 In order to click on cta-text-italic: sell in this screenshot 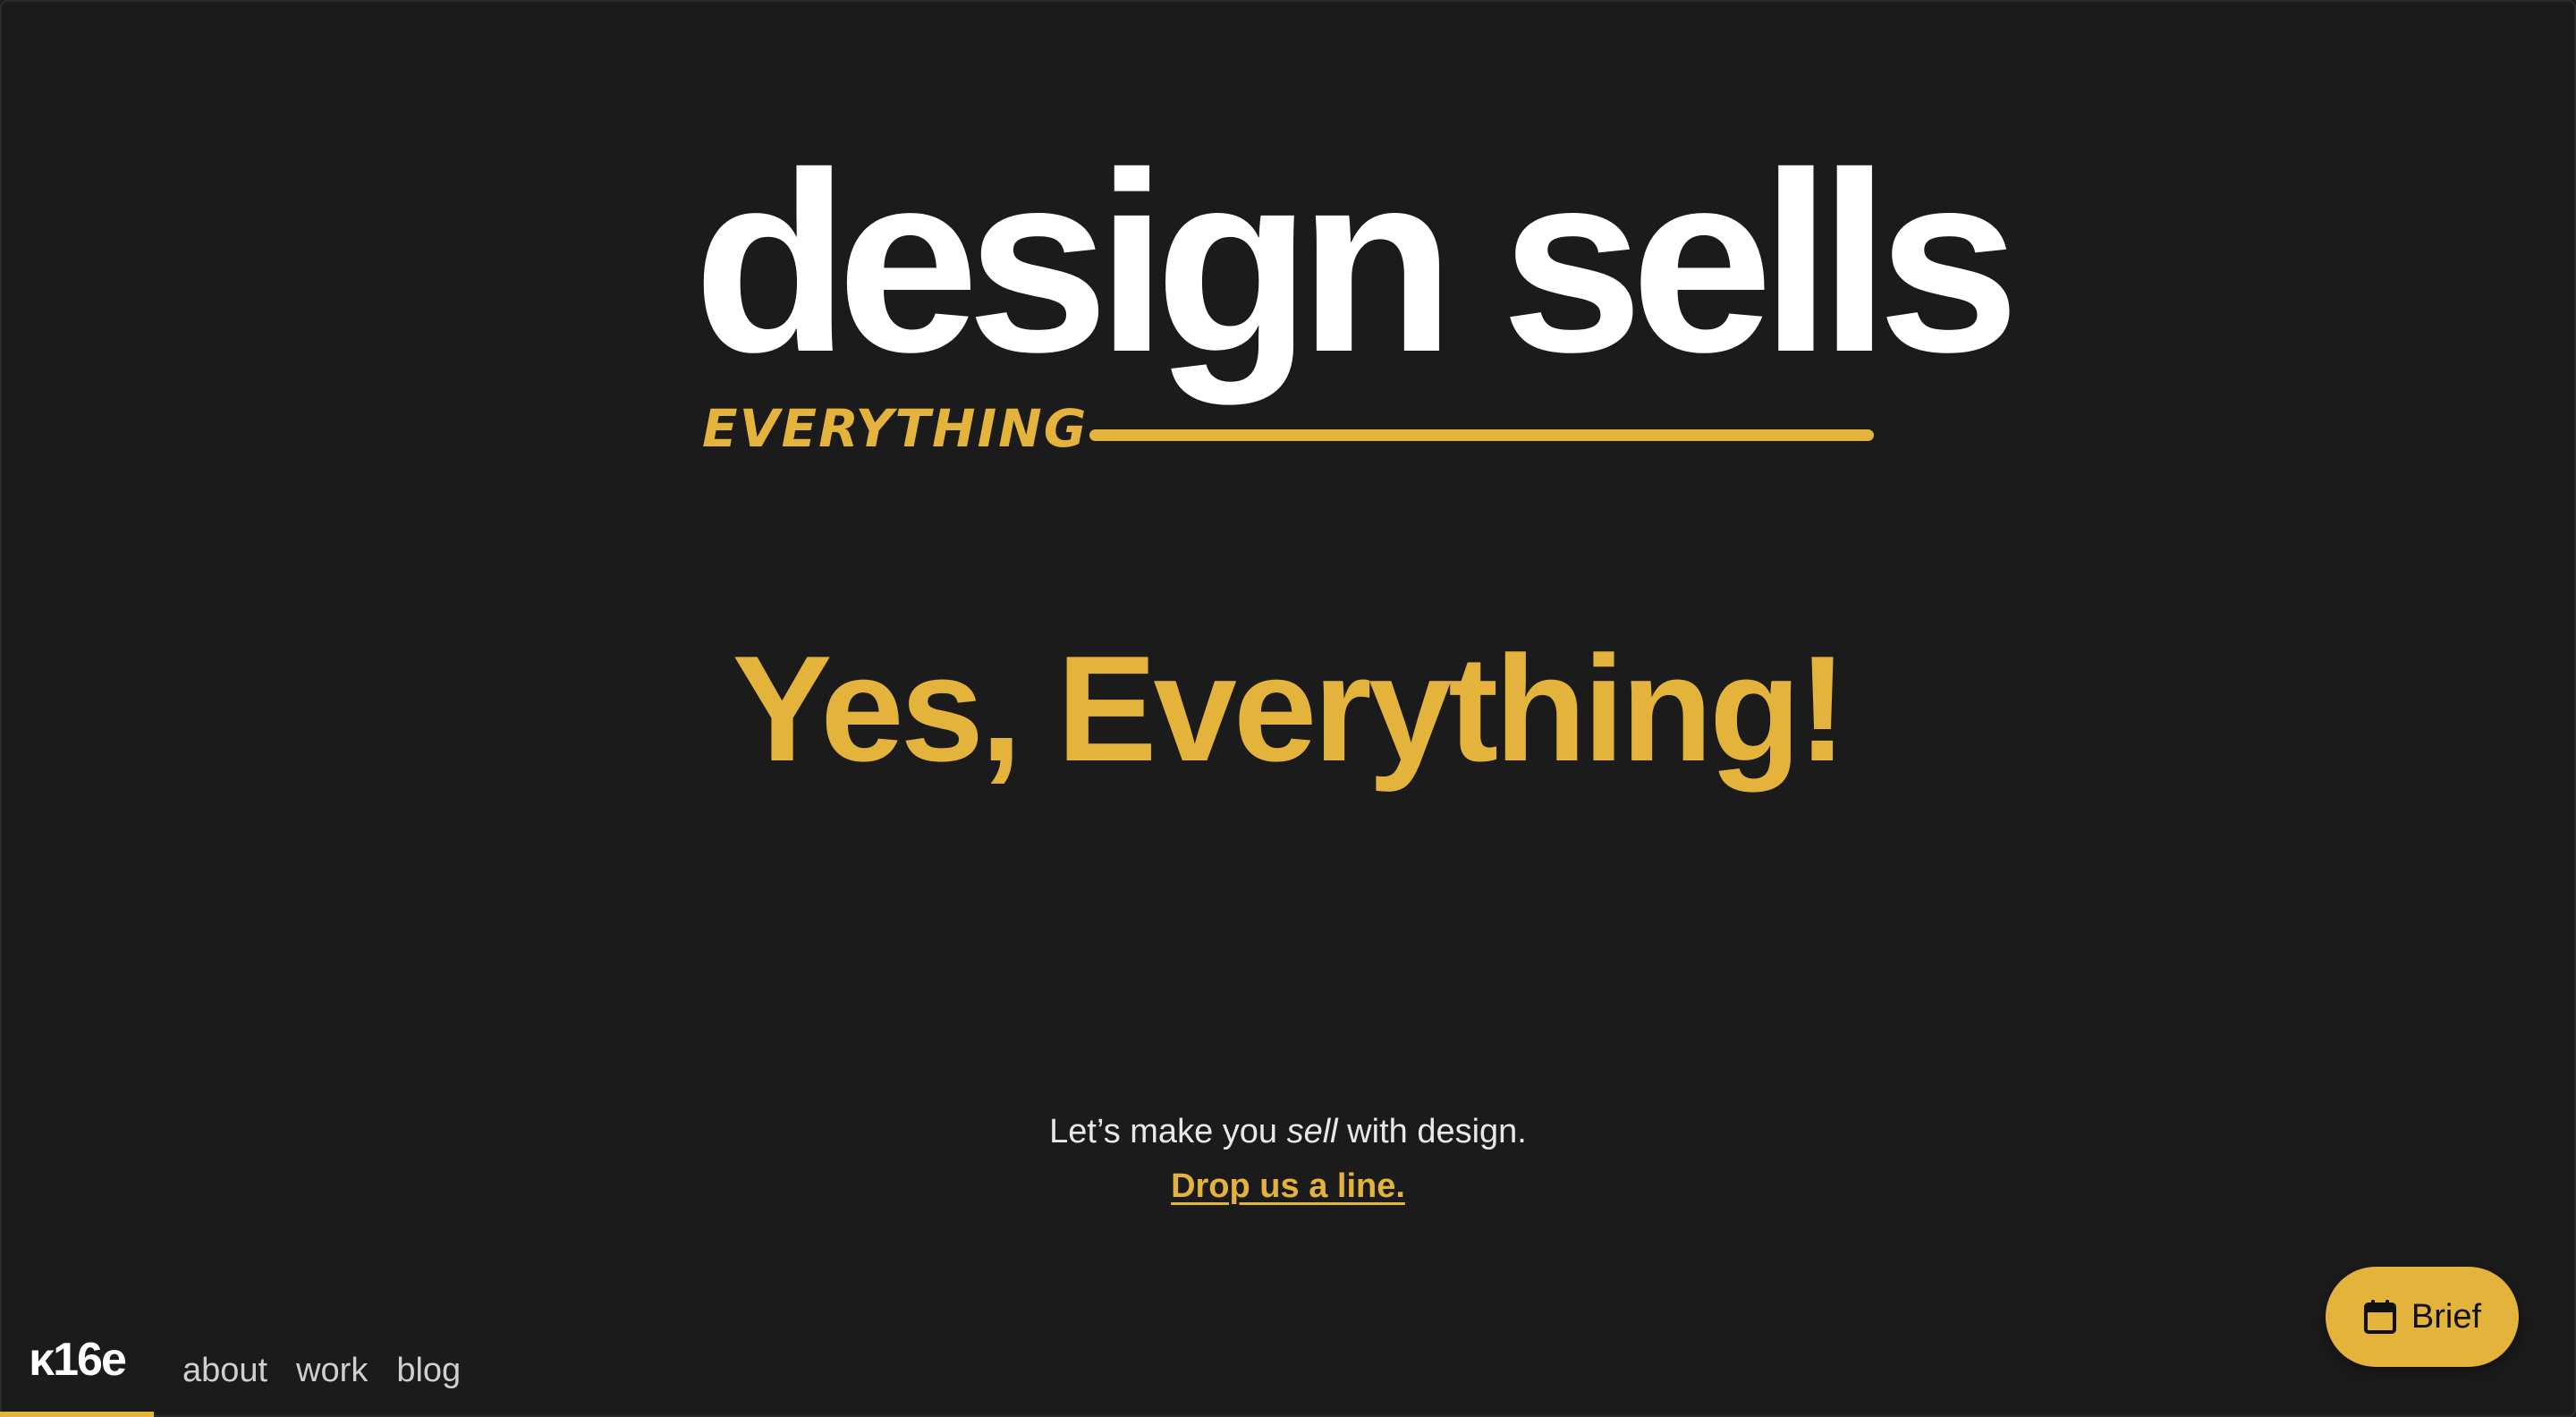, I will do `click(1312, 1131)`.